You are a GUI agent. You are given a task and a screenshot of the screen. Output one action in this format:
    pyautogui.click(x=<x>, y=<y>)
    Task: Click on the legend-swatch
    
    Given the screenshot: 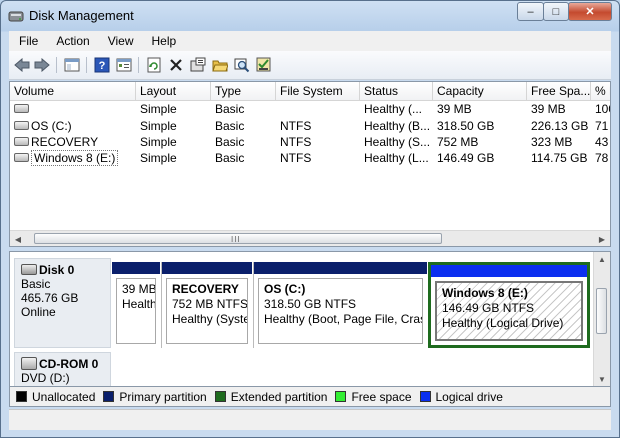 What is the action you would take?
    pyautogui.click(x=425, y=396)
    